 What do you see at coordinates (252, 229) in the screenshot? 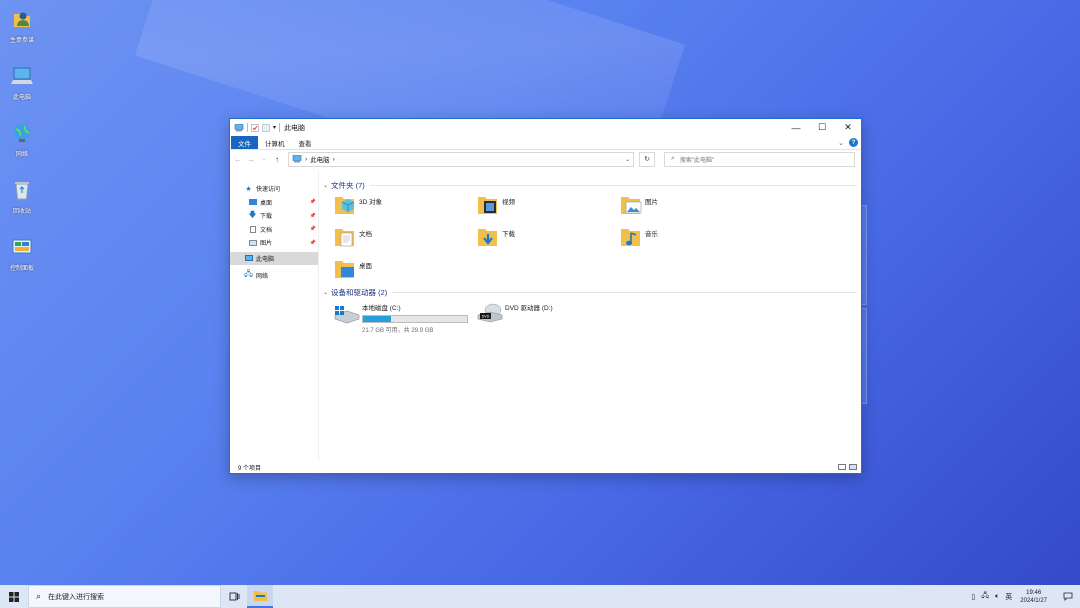
I see `document-icon` at bounding box center [252, 229].